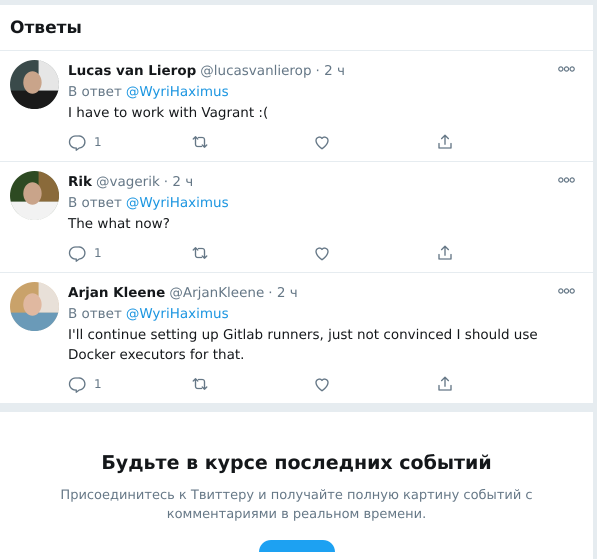  I want to click on section-title: Ответы, so click(46, 28).